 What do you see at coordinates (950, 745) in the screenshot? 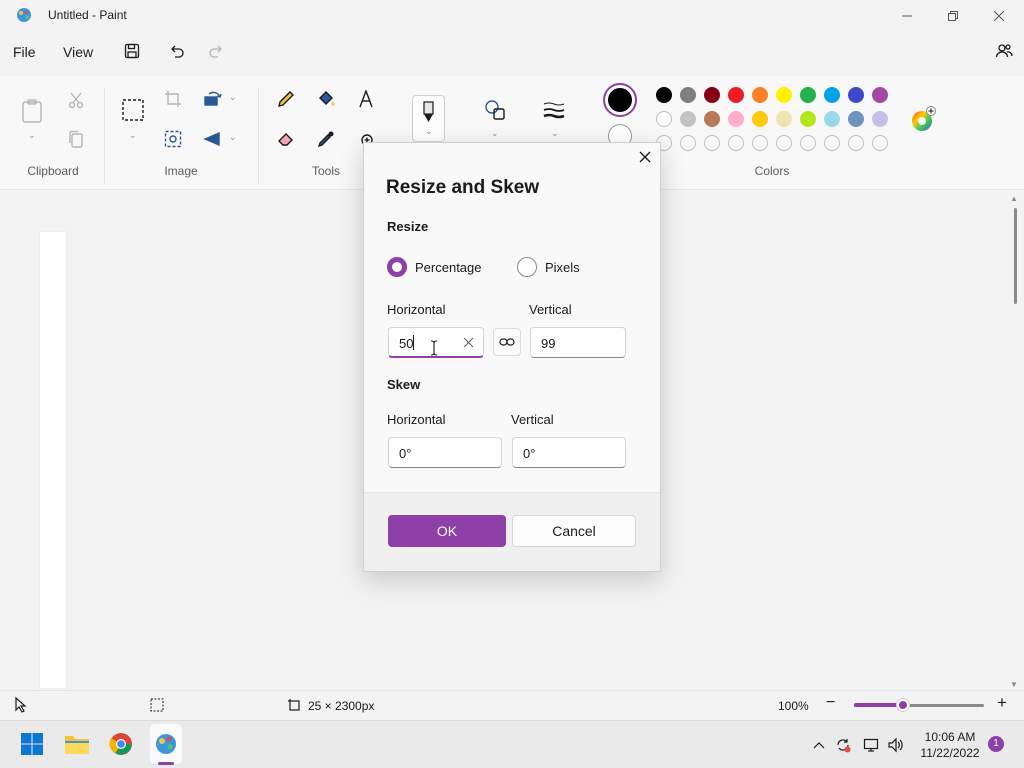
I see `taskbar-clock: 10:06 AM 11/22/2022` at bounding box center [950, 745].